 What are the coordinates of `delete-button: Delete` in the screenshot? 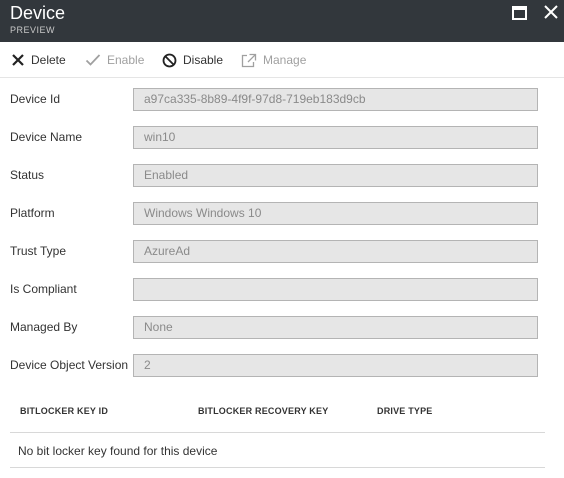 It's located at (38, 60).